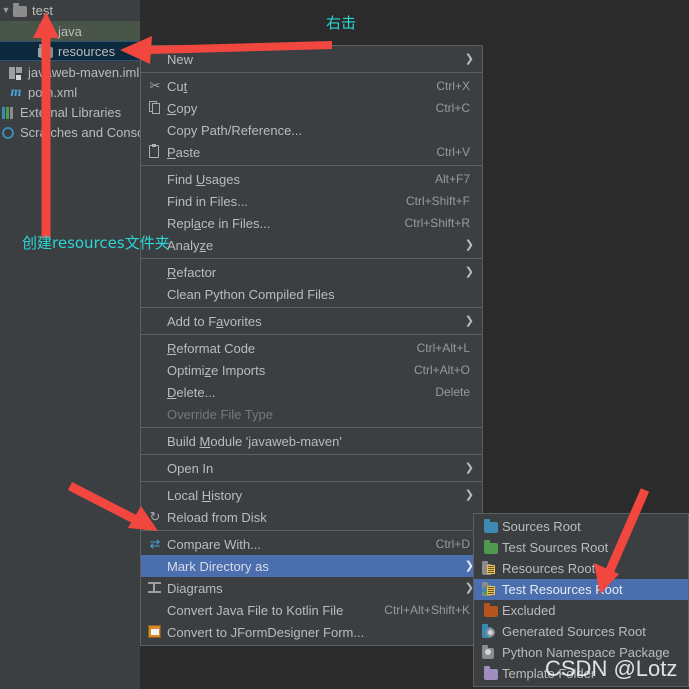 The height and width of the screenshot is (689, 689). I want to click on arrow-to-mark-directory, so click(112, 506).